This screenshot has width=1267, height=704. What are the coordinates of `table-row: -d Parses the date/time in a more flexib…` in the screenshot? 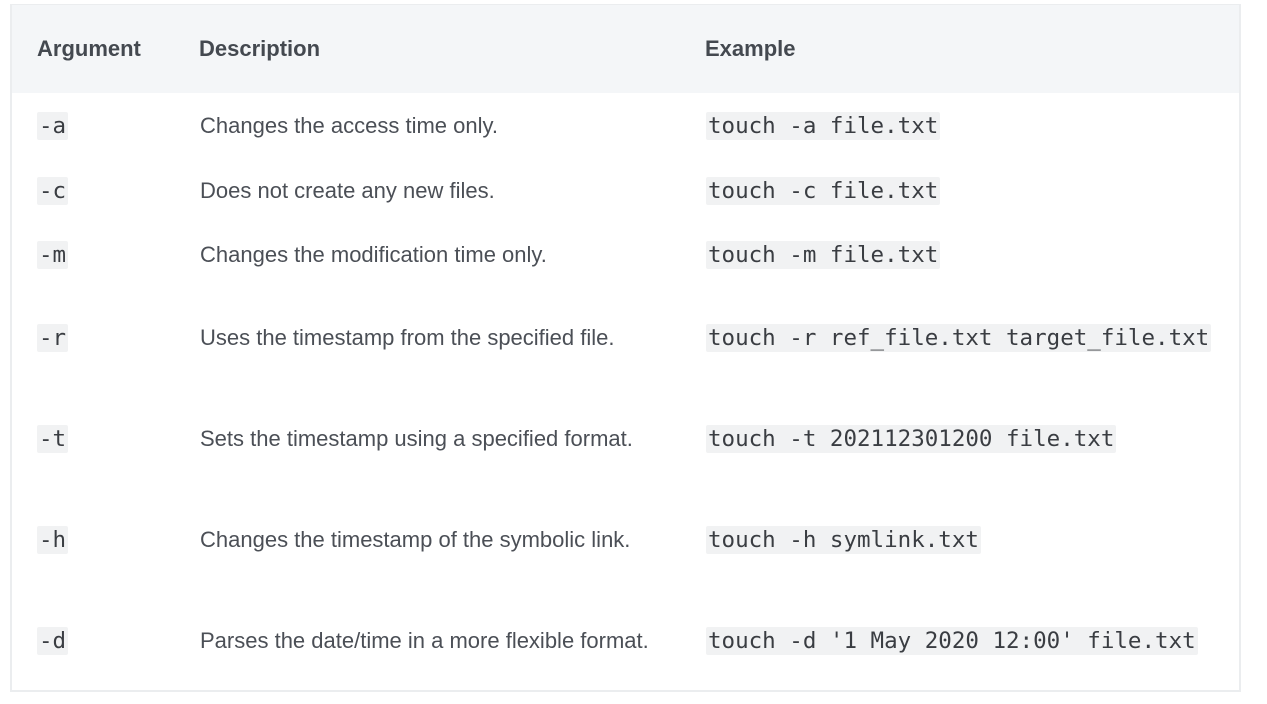 It's located at (625, 640).